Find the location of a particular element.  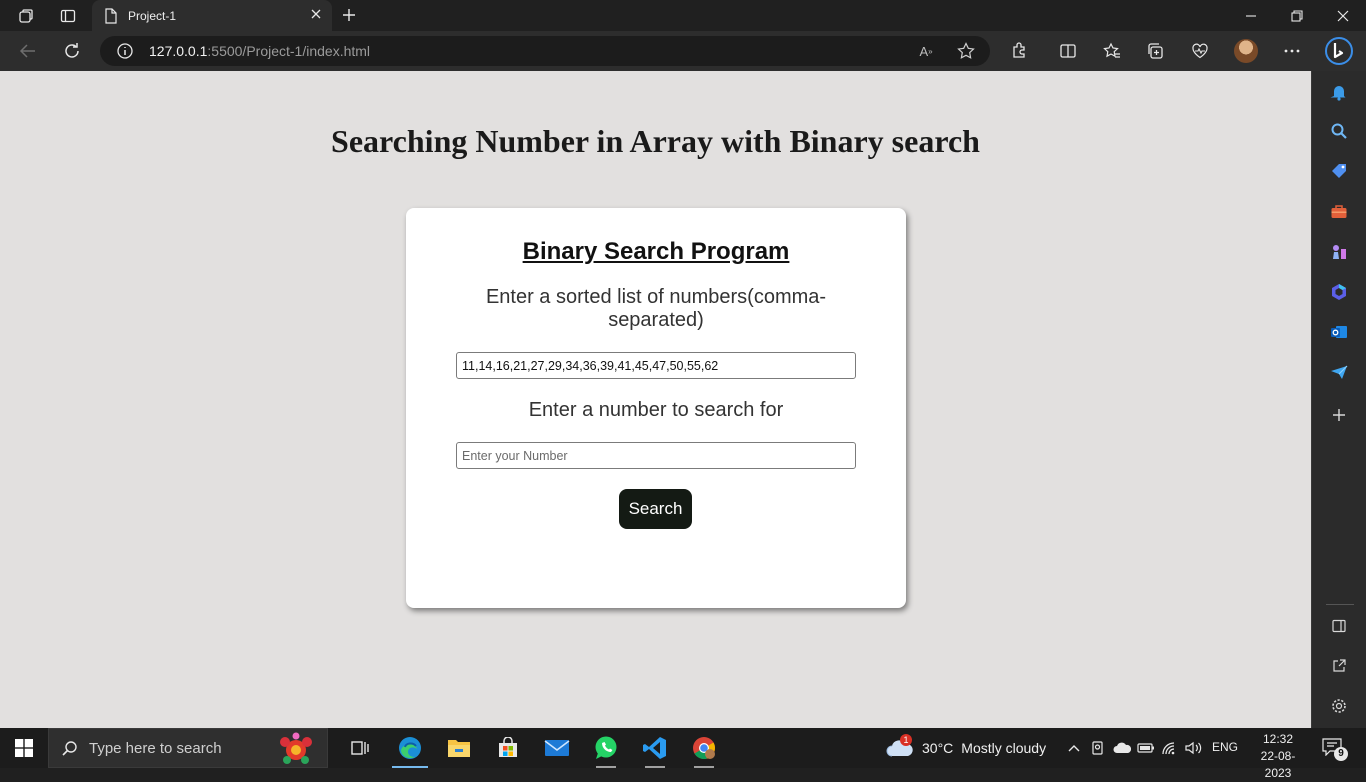

read-aloud-icon: A» is located at coordinates (926, 51).